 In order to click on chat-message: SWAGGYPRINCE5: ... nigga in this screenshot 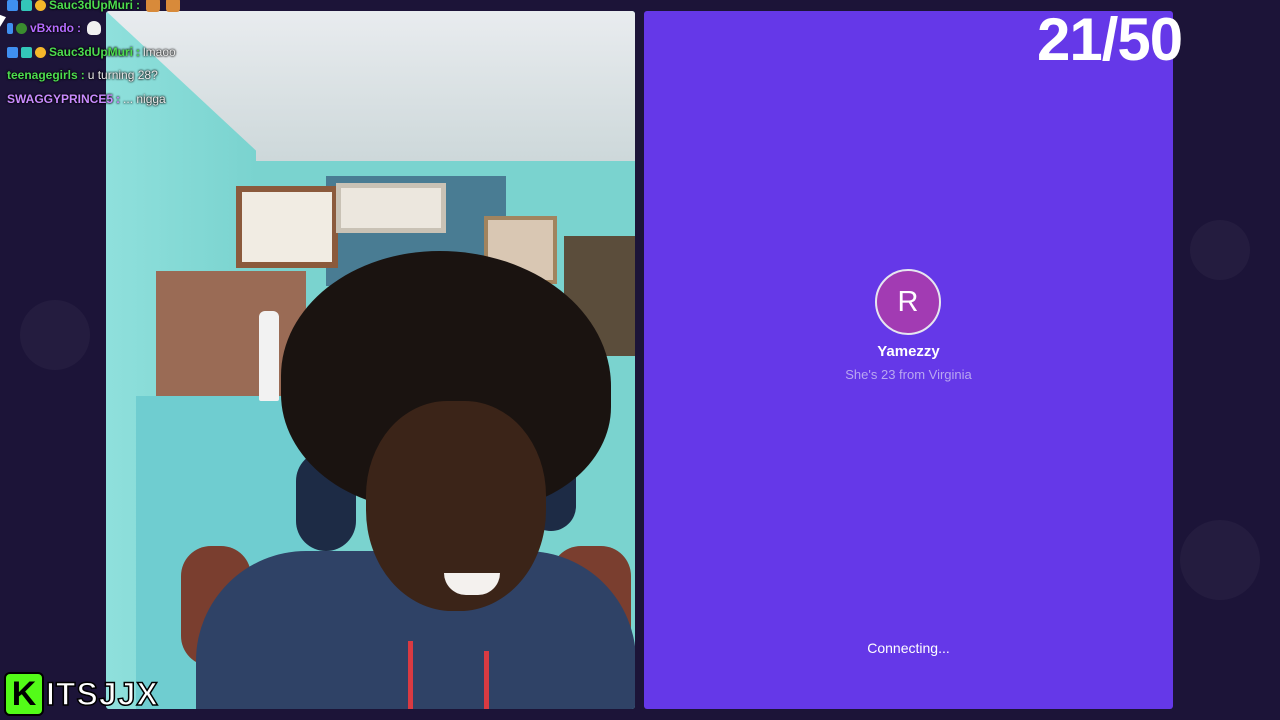, I will do `click(86, 99)`.